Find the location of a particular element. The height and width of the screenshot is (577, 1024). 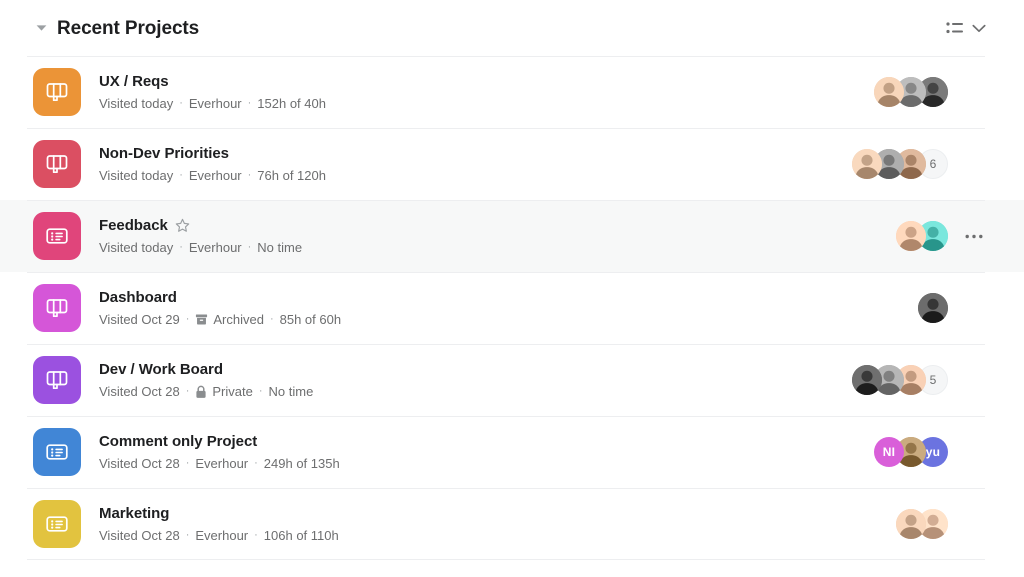

board-icon is located at coordinates (57, 164).